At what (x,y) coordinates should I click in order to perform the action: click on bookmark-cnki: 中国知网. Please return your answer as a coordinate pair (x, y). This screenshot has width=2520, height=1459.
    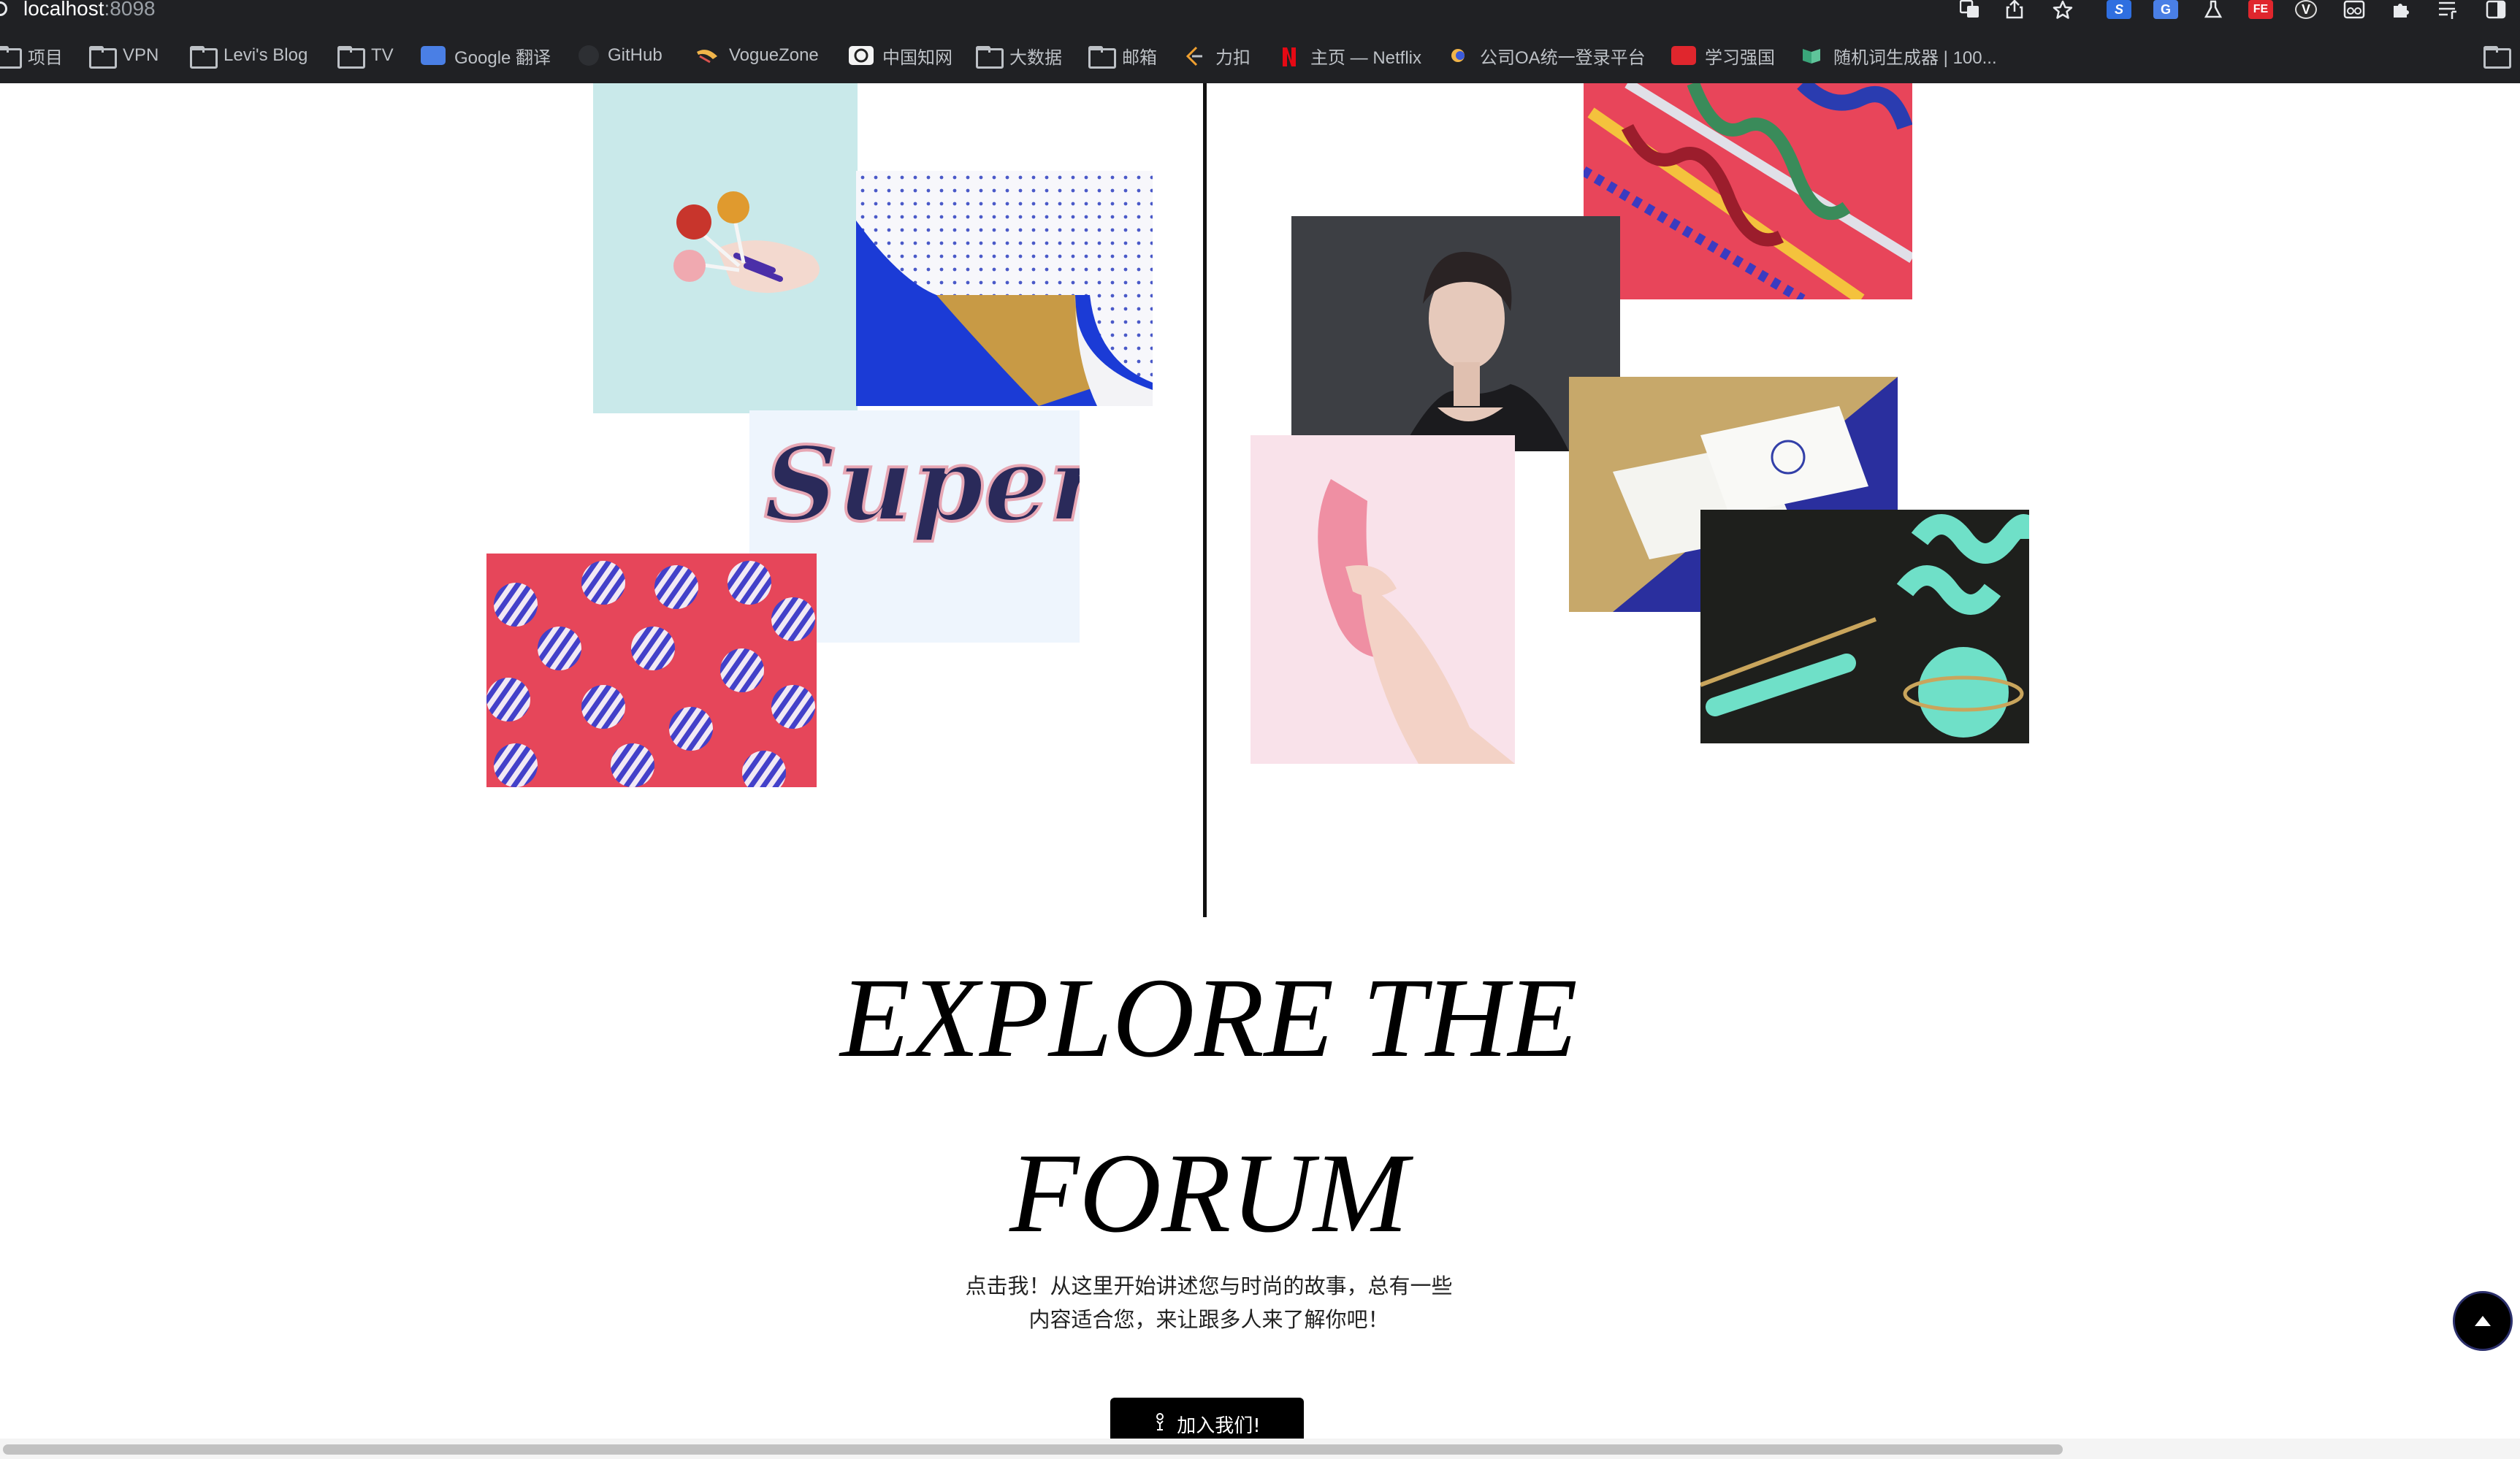
    Looking at the image, I should click on (900, 55).